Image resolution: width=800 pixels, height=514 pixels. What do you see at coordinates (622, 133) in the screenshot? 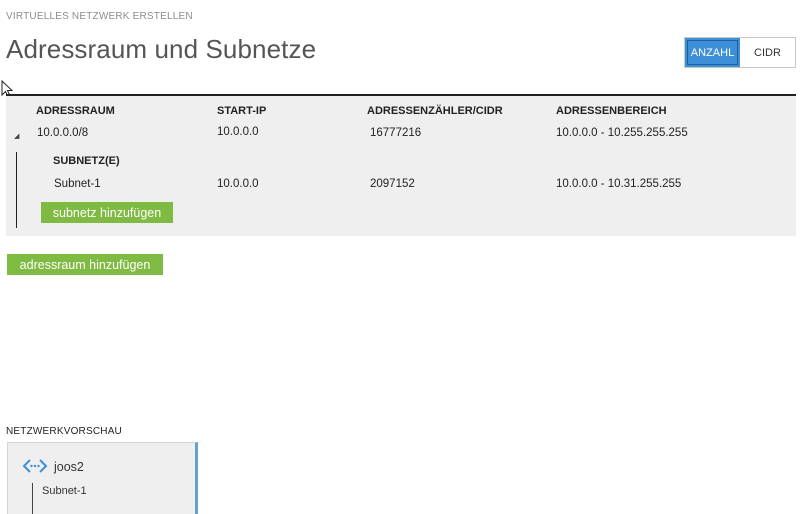
I see `address-space-range: 10.0.0.0 - 10.255.255.255` at bounding box center [622, 133].